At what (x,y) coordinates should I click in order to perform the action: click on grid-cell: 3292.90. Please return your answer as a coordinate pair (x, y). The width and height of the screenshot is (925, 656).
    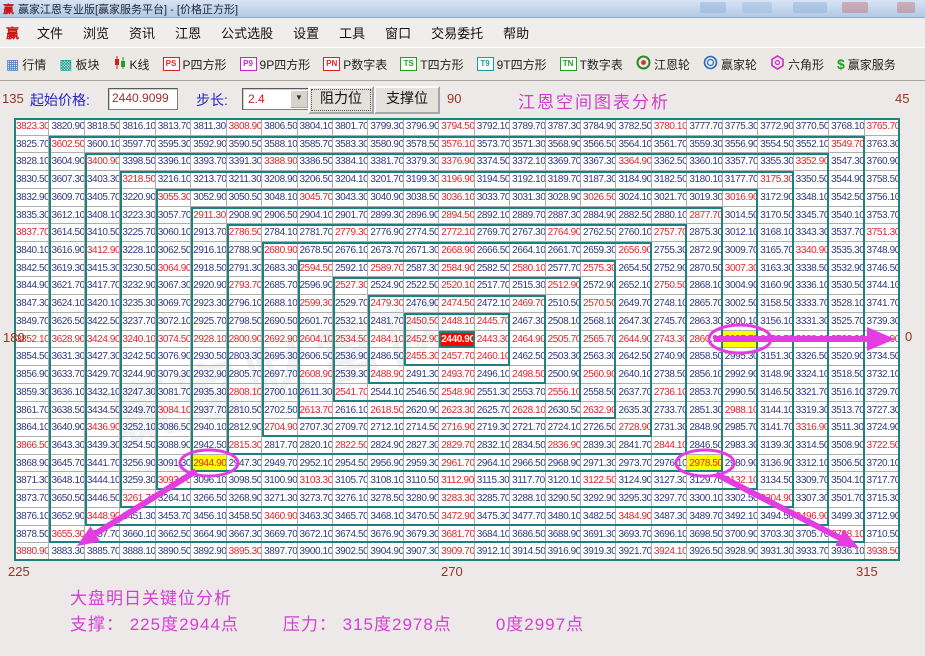
    Looking at the image, I should click on (599, 499).